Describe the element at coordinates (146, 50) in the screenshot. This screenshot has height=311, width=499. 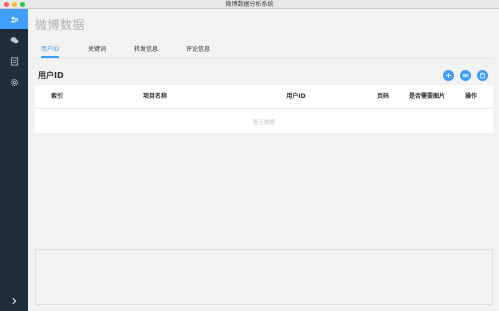
I see `tab-repost-info: 转发信息` at that location.